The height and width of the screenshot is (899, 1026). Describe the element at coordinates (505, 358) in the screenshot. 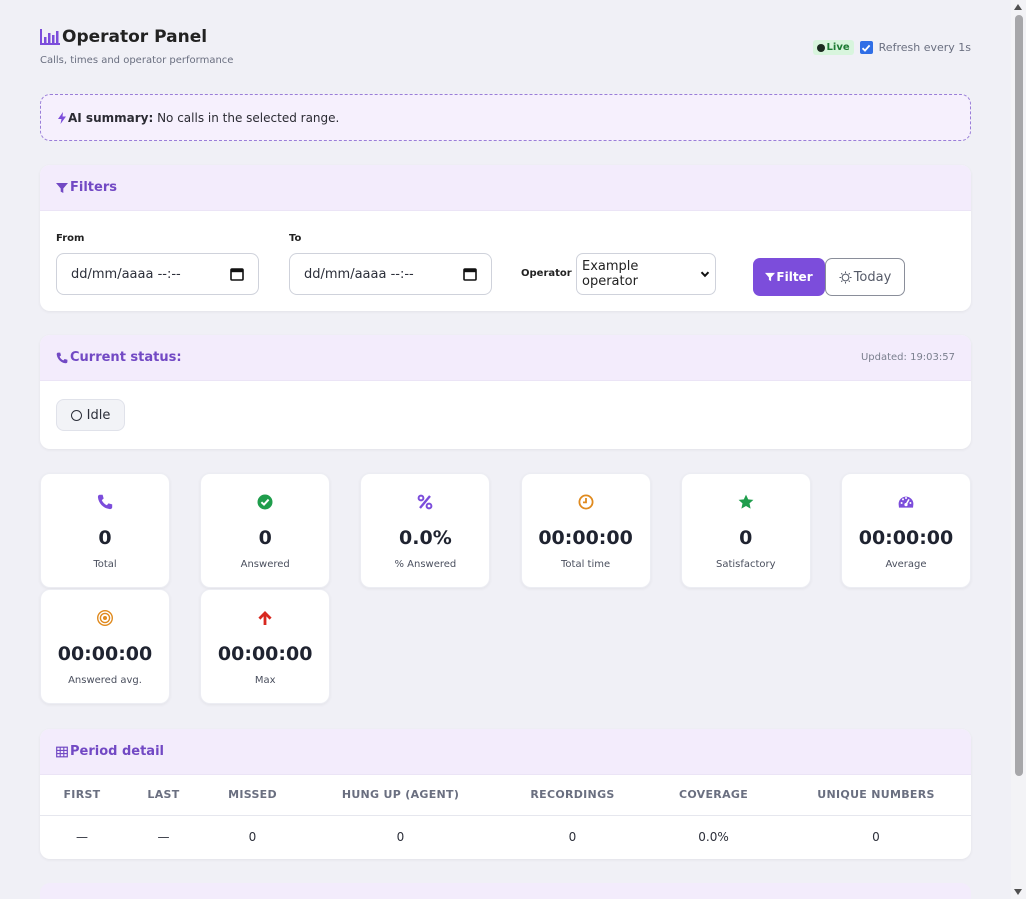

I see `status-header: Current status: Updated: 19:03:57` at that location.